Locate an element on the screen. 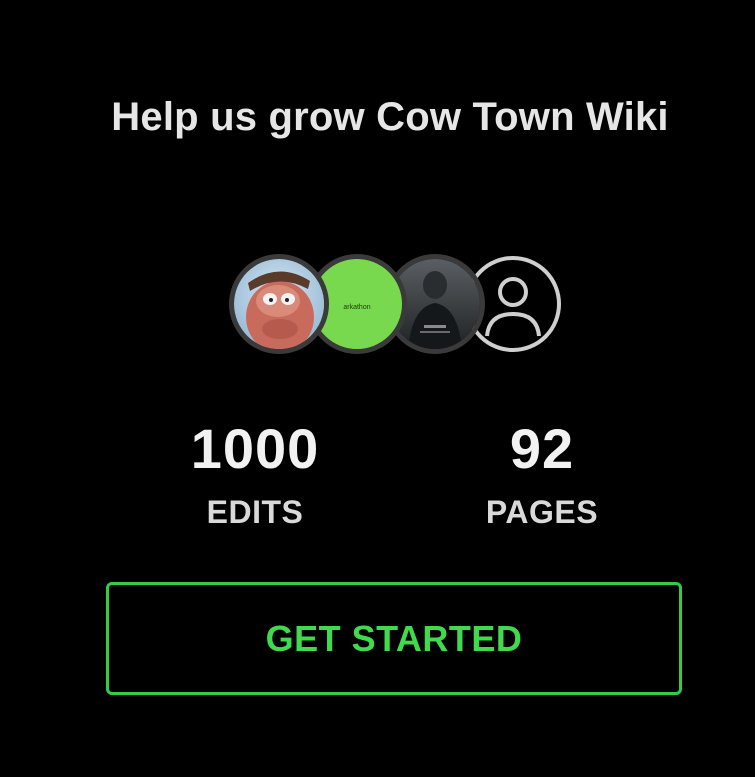  contributor-avatars: arkathon is located at coordinates (395, 309).